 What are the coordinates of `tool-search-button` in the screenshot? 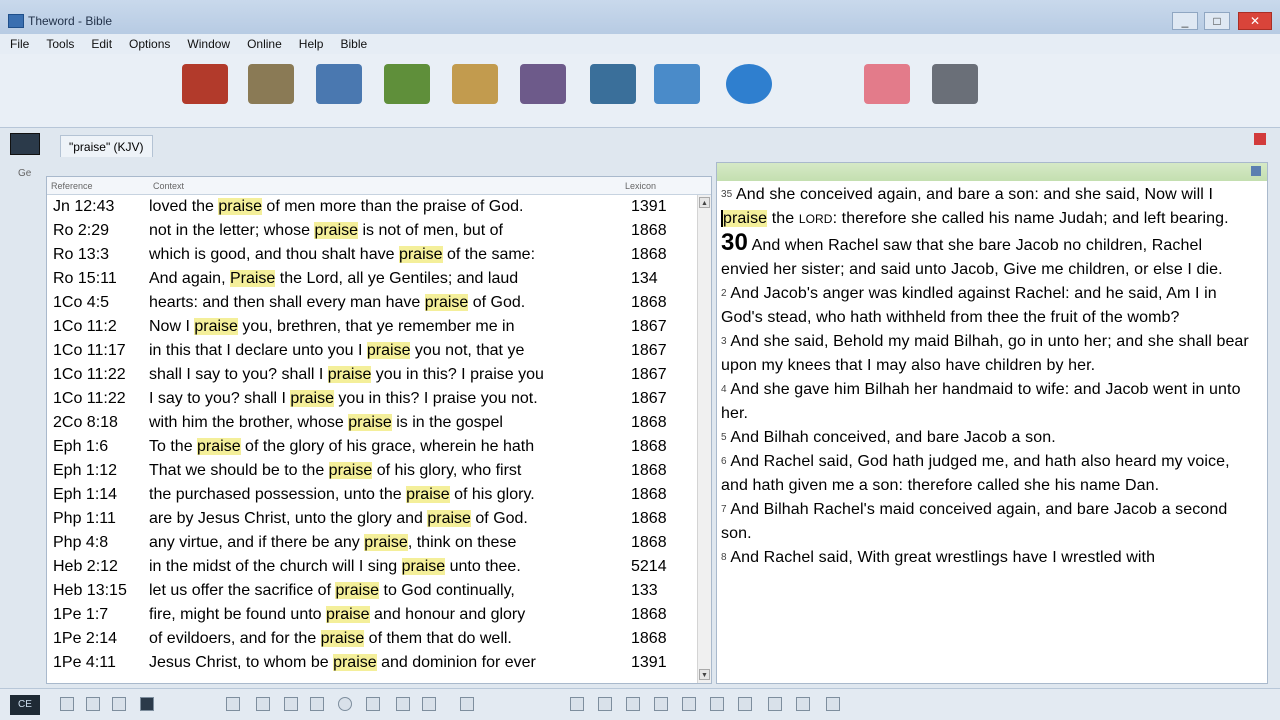 It's located at (271, 90).